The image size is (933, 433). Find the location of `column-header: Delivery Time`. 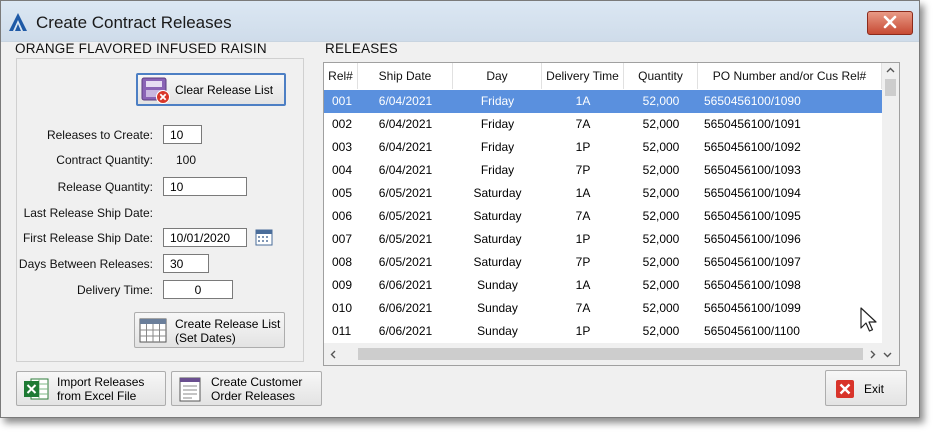

column-header: Delivery Time is located at coordinates (583, 76).